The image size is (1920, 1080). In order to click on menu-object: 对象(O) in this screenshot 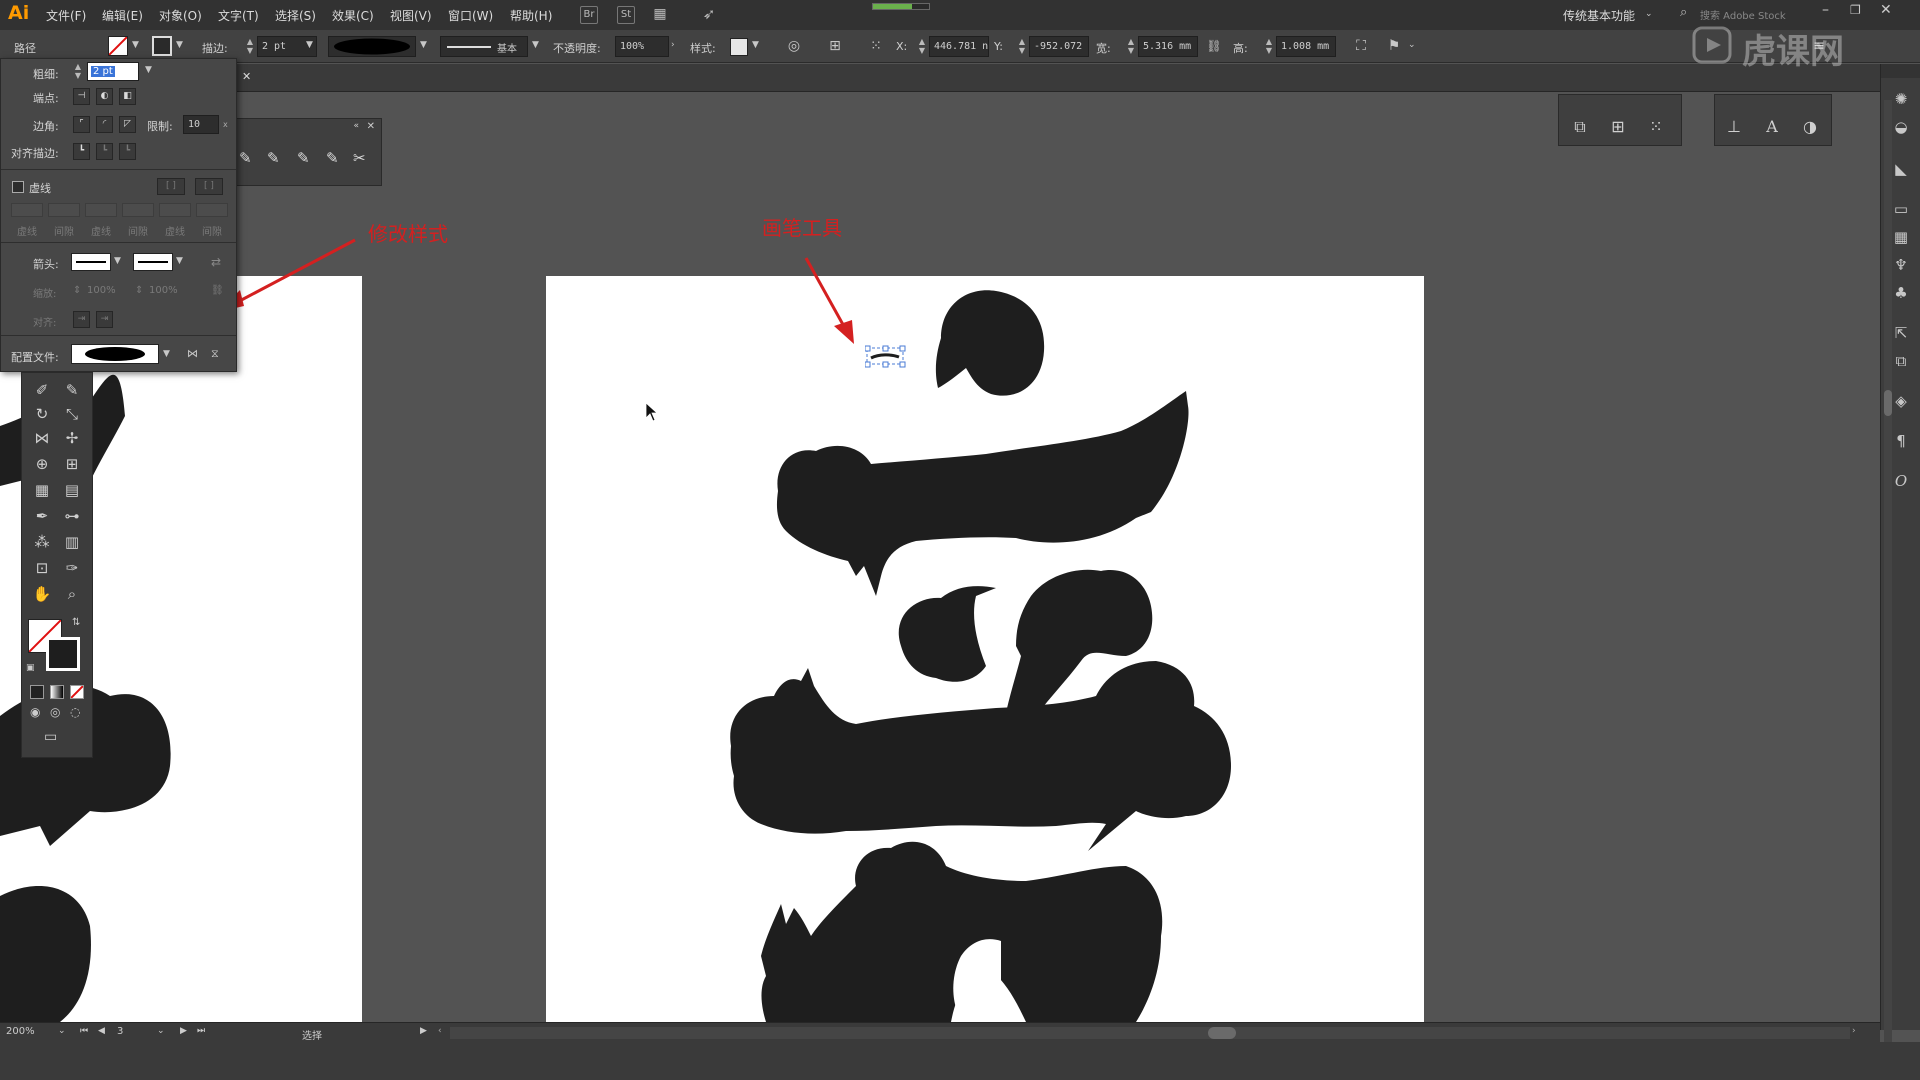, I will do `click(180, 15)`.